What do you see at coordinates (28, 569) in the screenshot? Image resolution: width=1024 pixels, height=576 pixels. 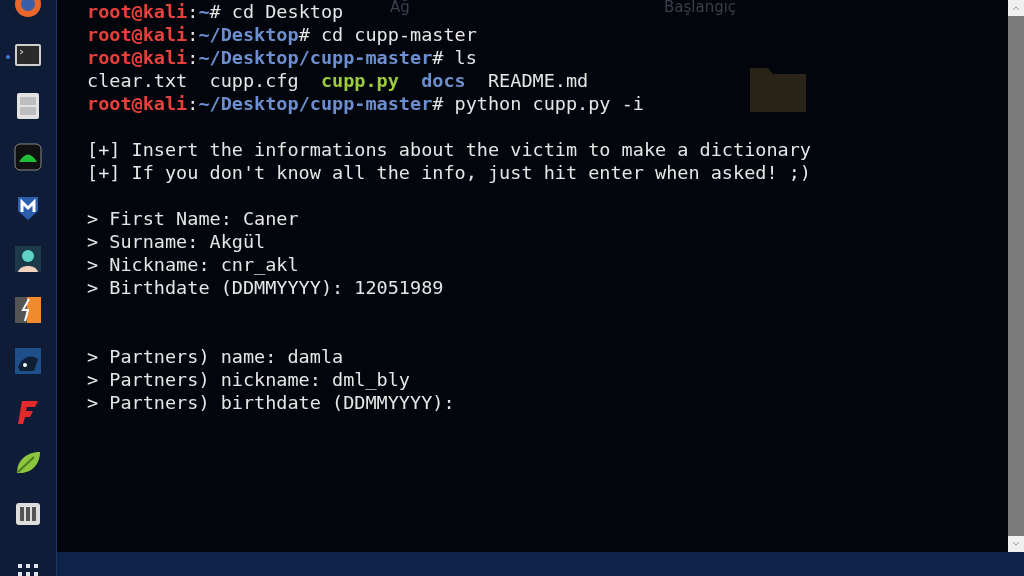 I see `app-grid-icon` at bounding box center [28, 569].